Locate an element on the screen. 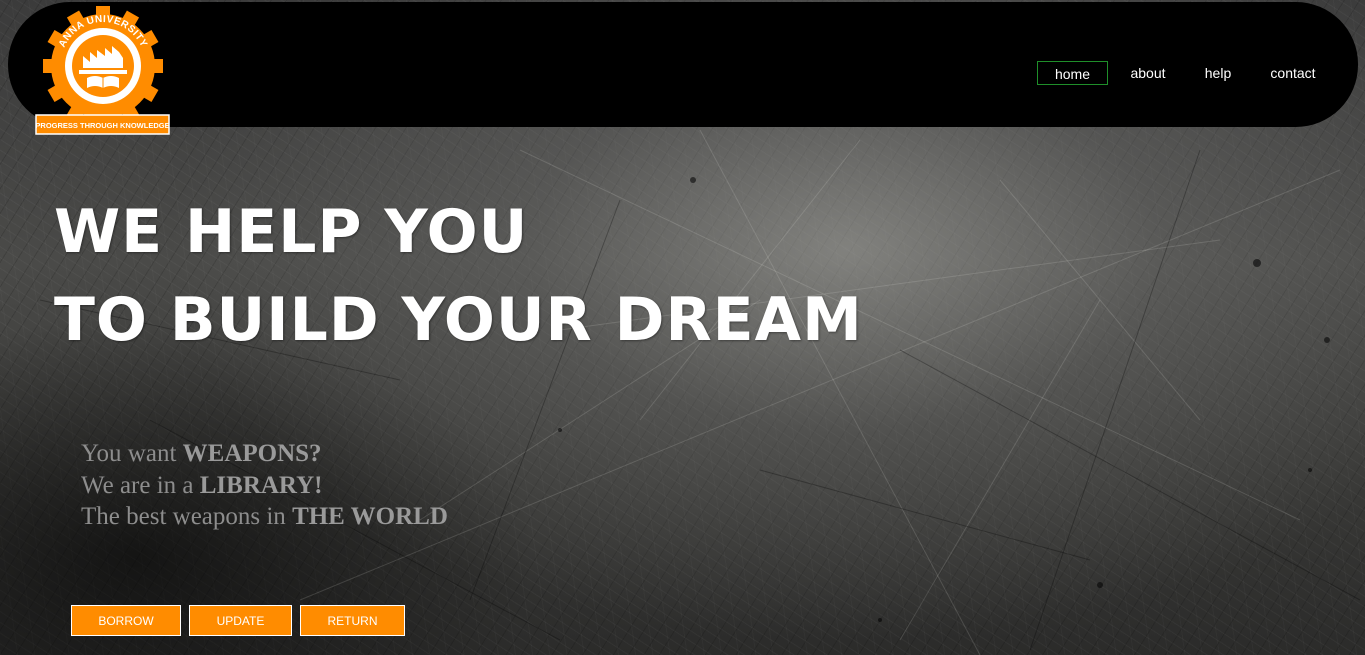 This screenshot has height=655, width=1365. nav-about-link: about is located at coordinates (1148, 73).